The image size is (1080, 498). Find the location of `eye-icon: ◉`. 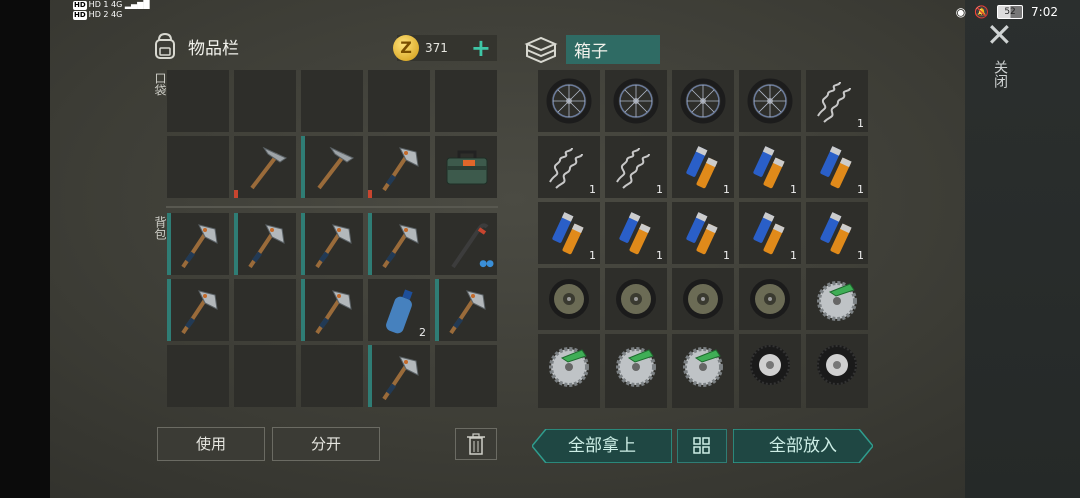

eye-icon: ◉ is located at coordinates (961, 12).